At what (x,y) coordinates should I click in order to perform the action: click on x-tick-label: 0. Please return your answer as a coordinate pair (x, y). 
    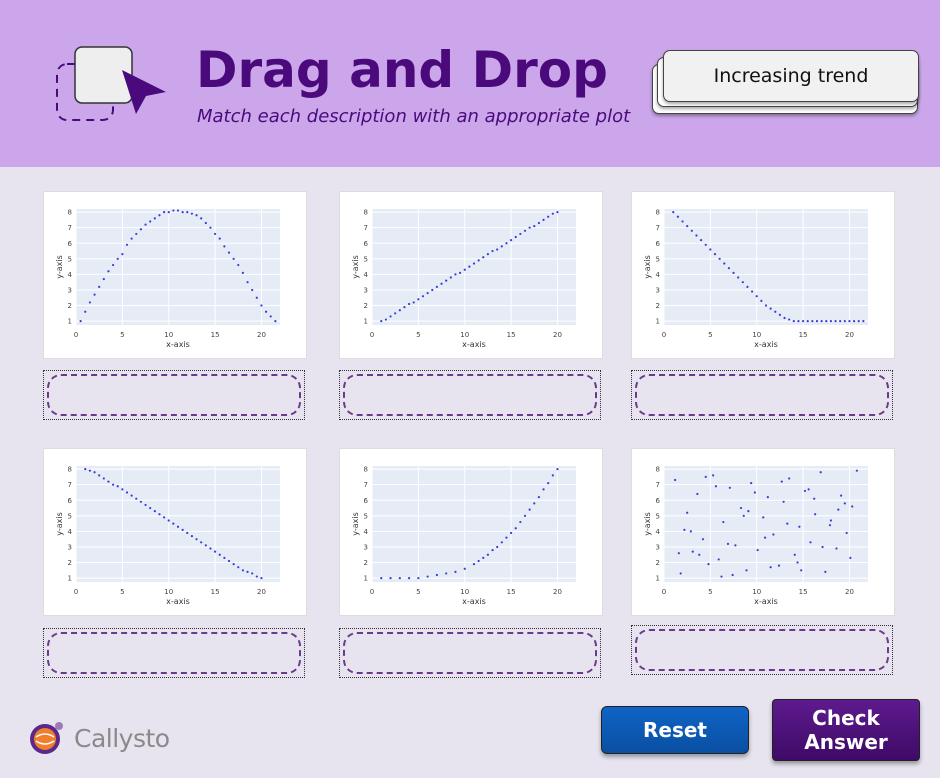
    Looking at the image, I should click on (76, 592).